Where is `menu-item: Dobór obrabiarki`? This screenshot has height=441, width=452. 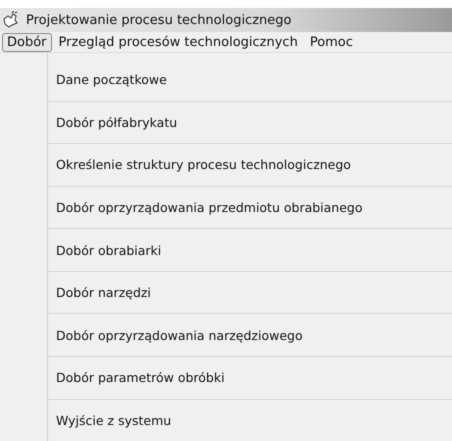
menu-item: Dobór obrabiarki is located at coordinates (109, 250).